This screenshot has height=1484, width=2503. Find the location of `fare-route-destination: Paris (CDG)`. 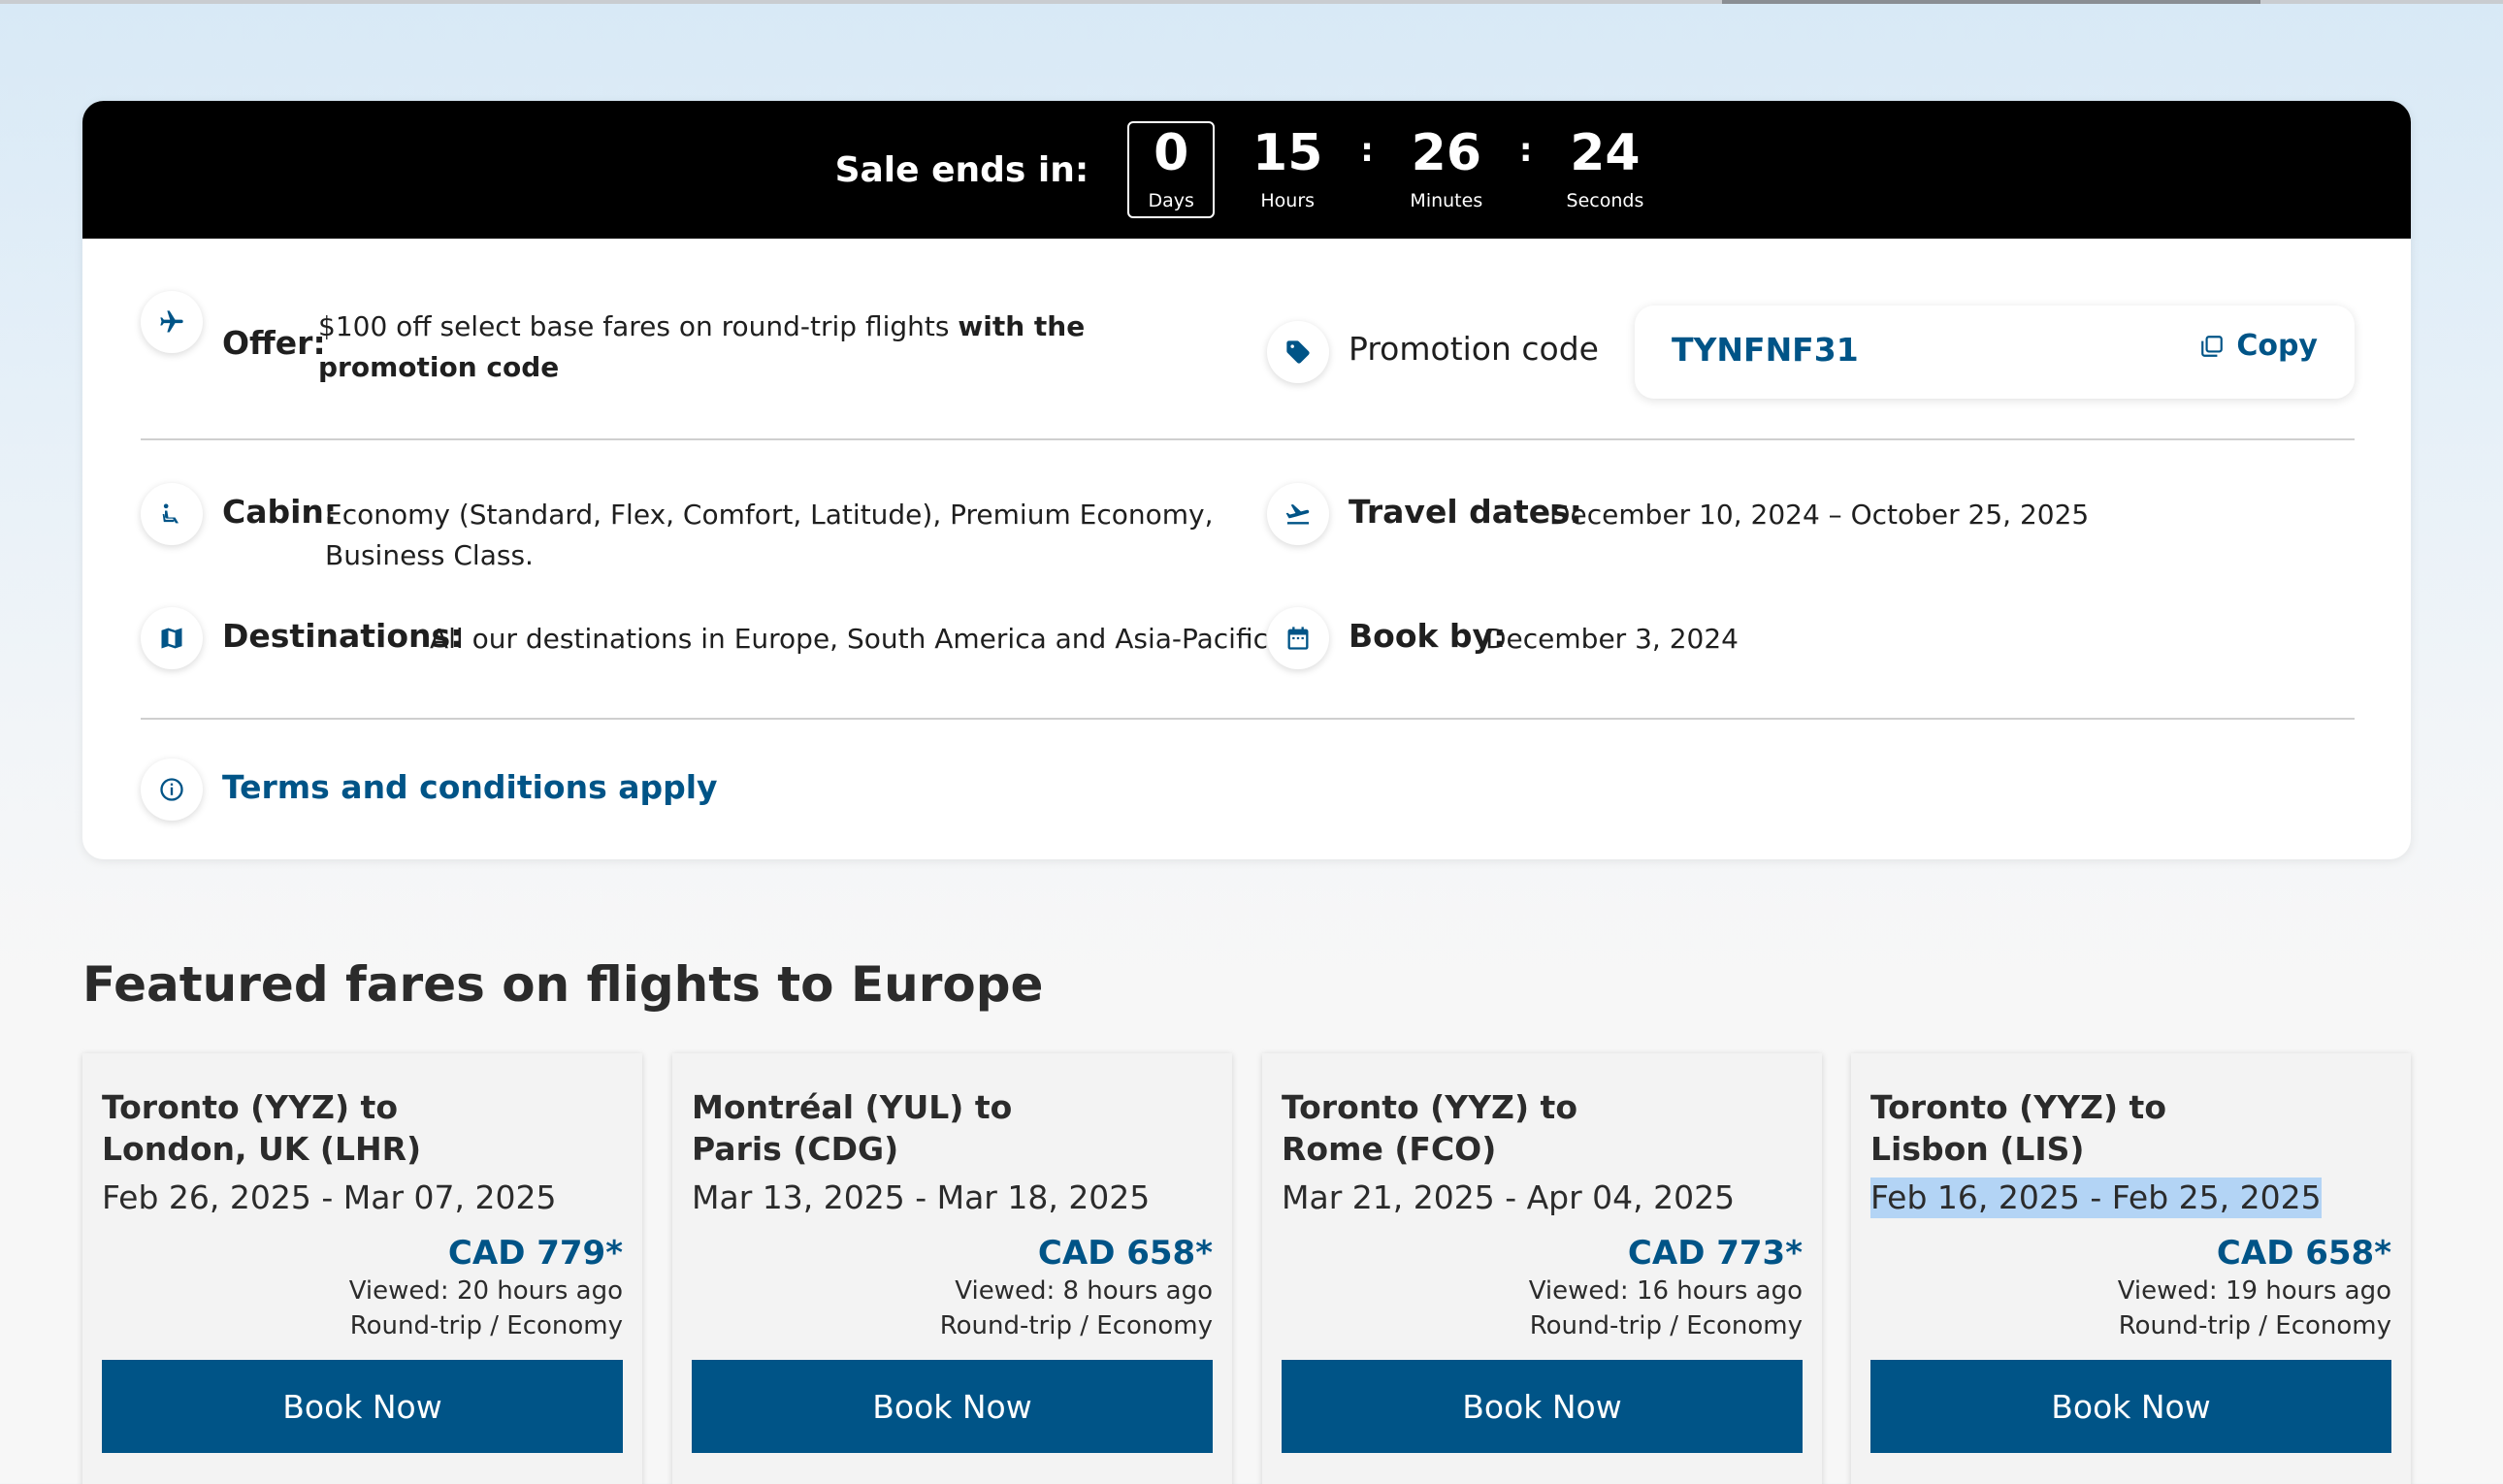

fare-route-destination: Paris (CDG) is located at coordinates (795, 1149).